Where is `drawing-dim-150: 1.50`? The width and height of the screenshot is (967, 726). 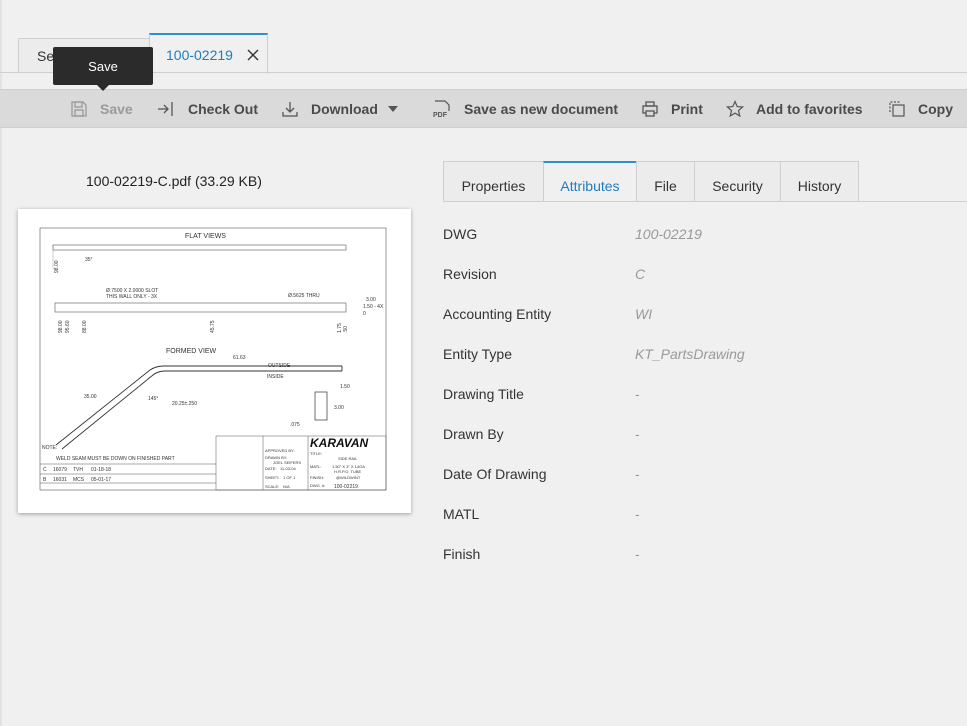 drawing-dim-150: 1.50 is located at coordinates (345, 387).